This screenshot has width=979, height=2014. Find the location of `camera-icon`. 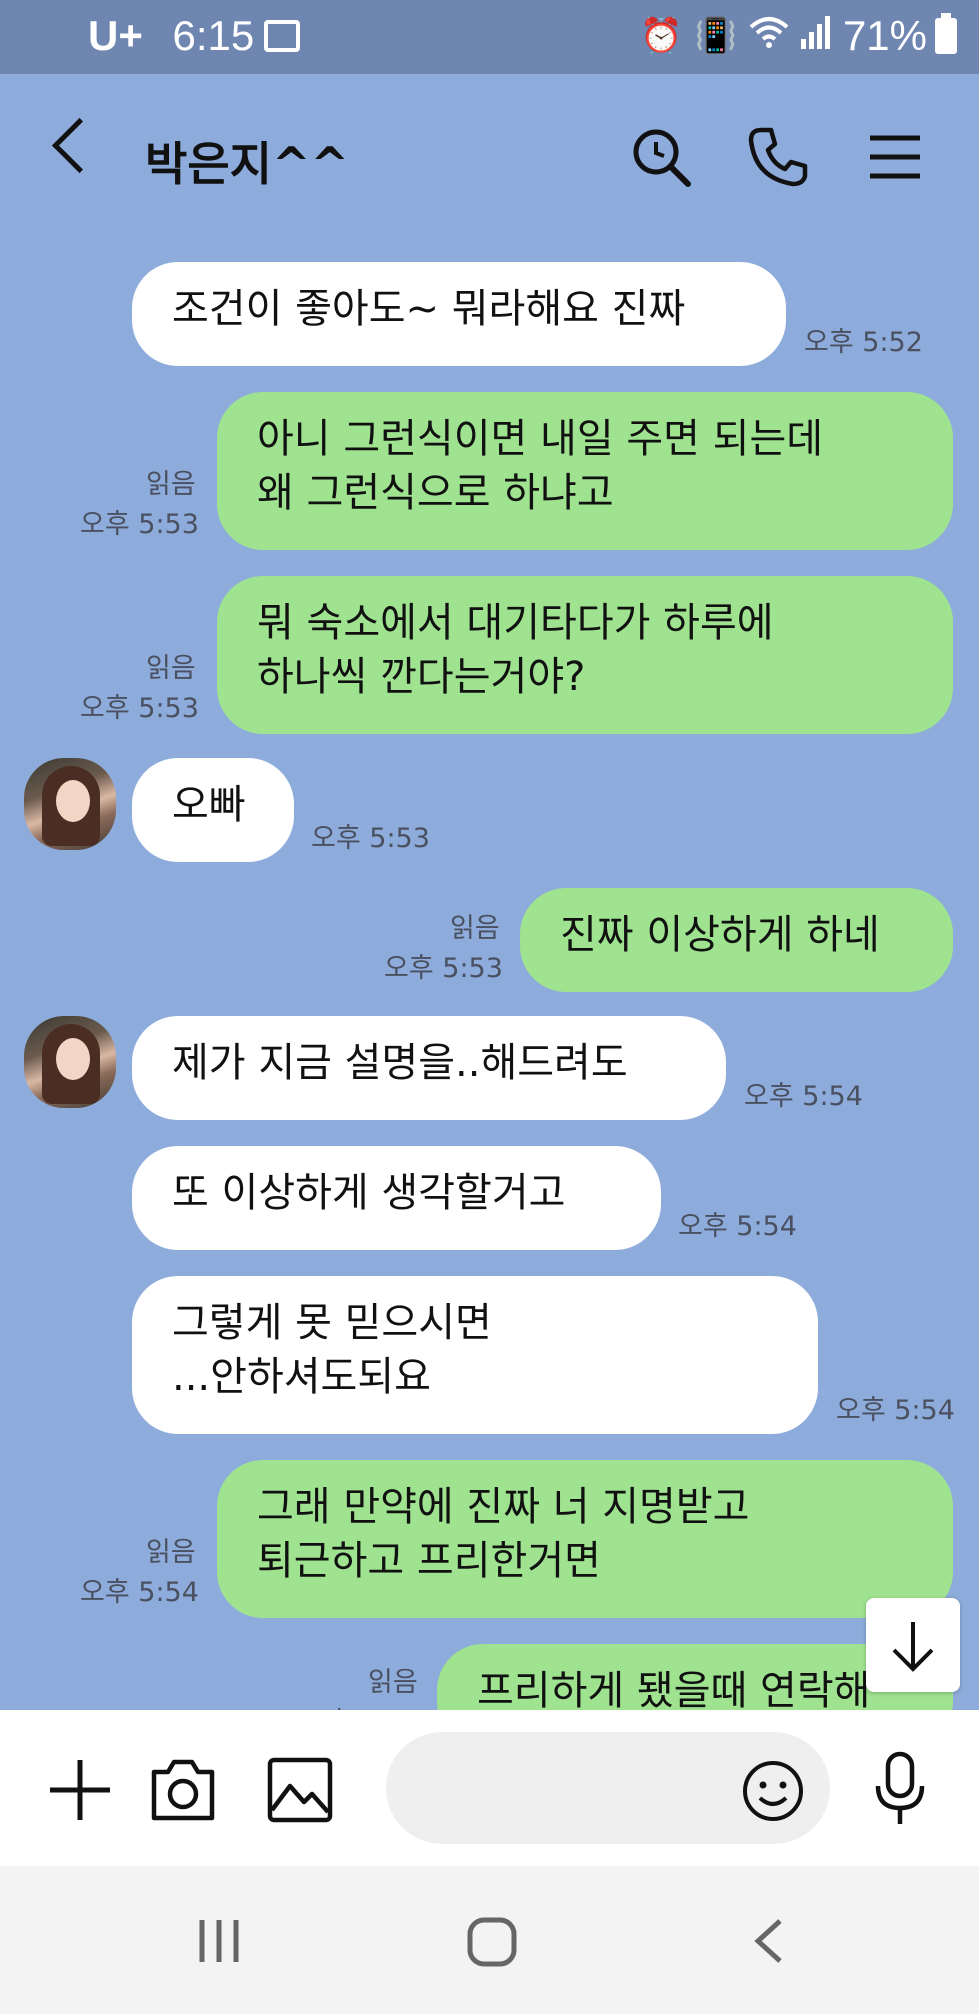

camera-icon is located at coordinates (183, 1792).